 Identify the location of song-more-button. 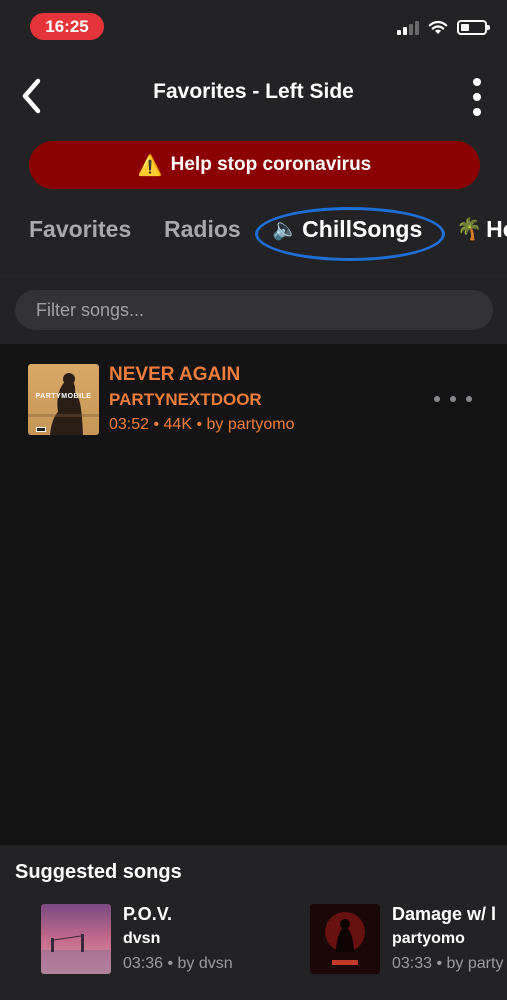
(453, 399).